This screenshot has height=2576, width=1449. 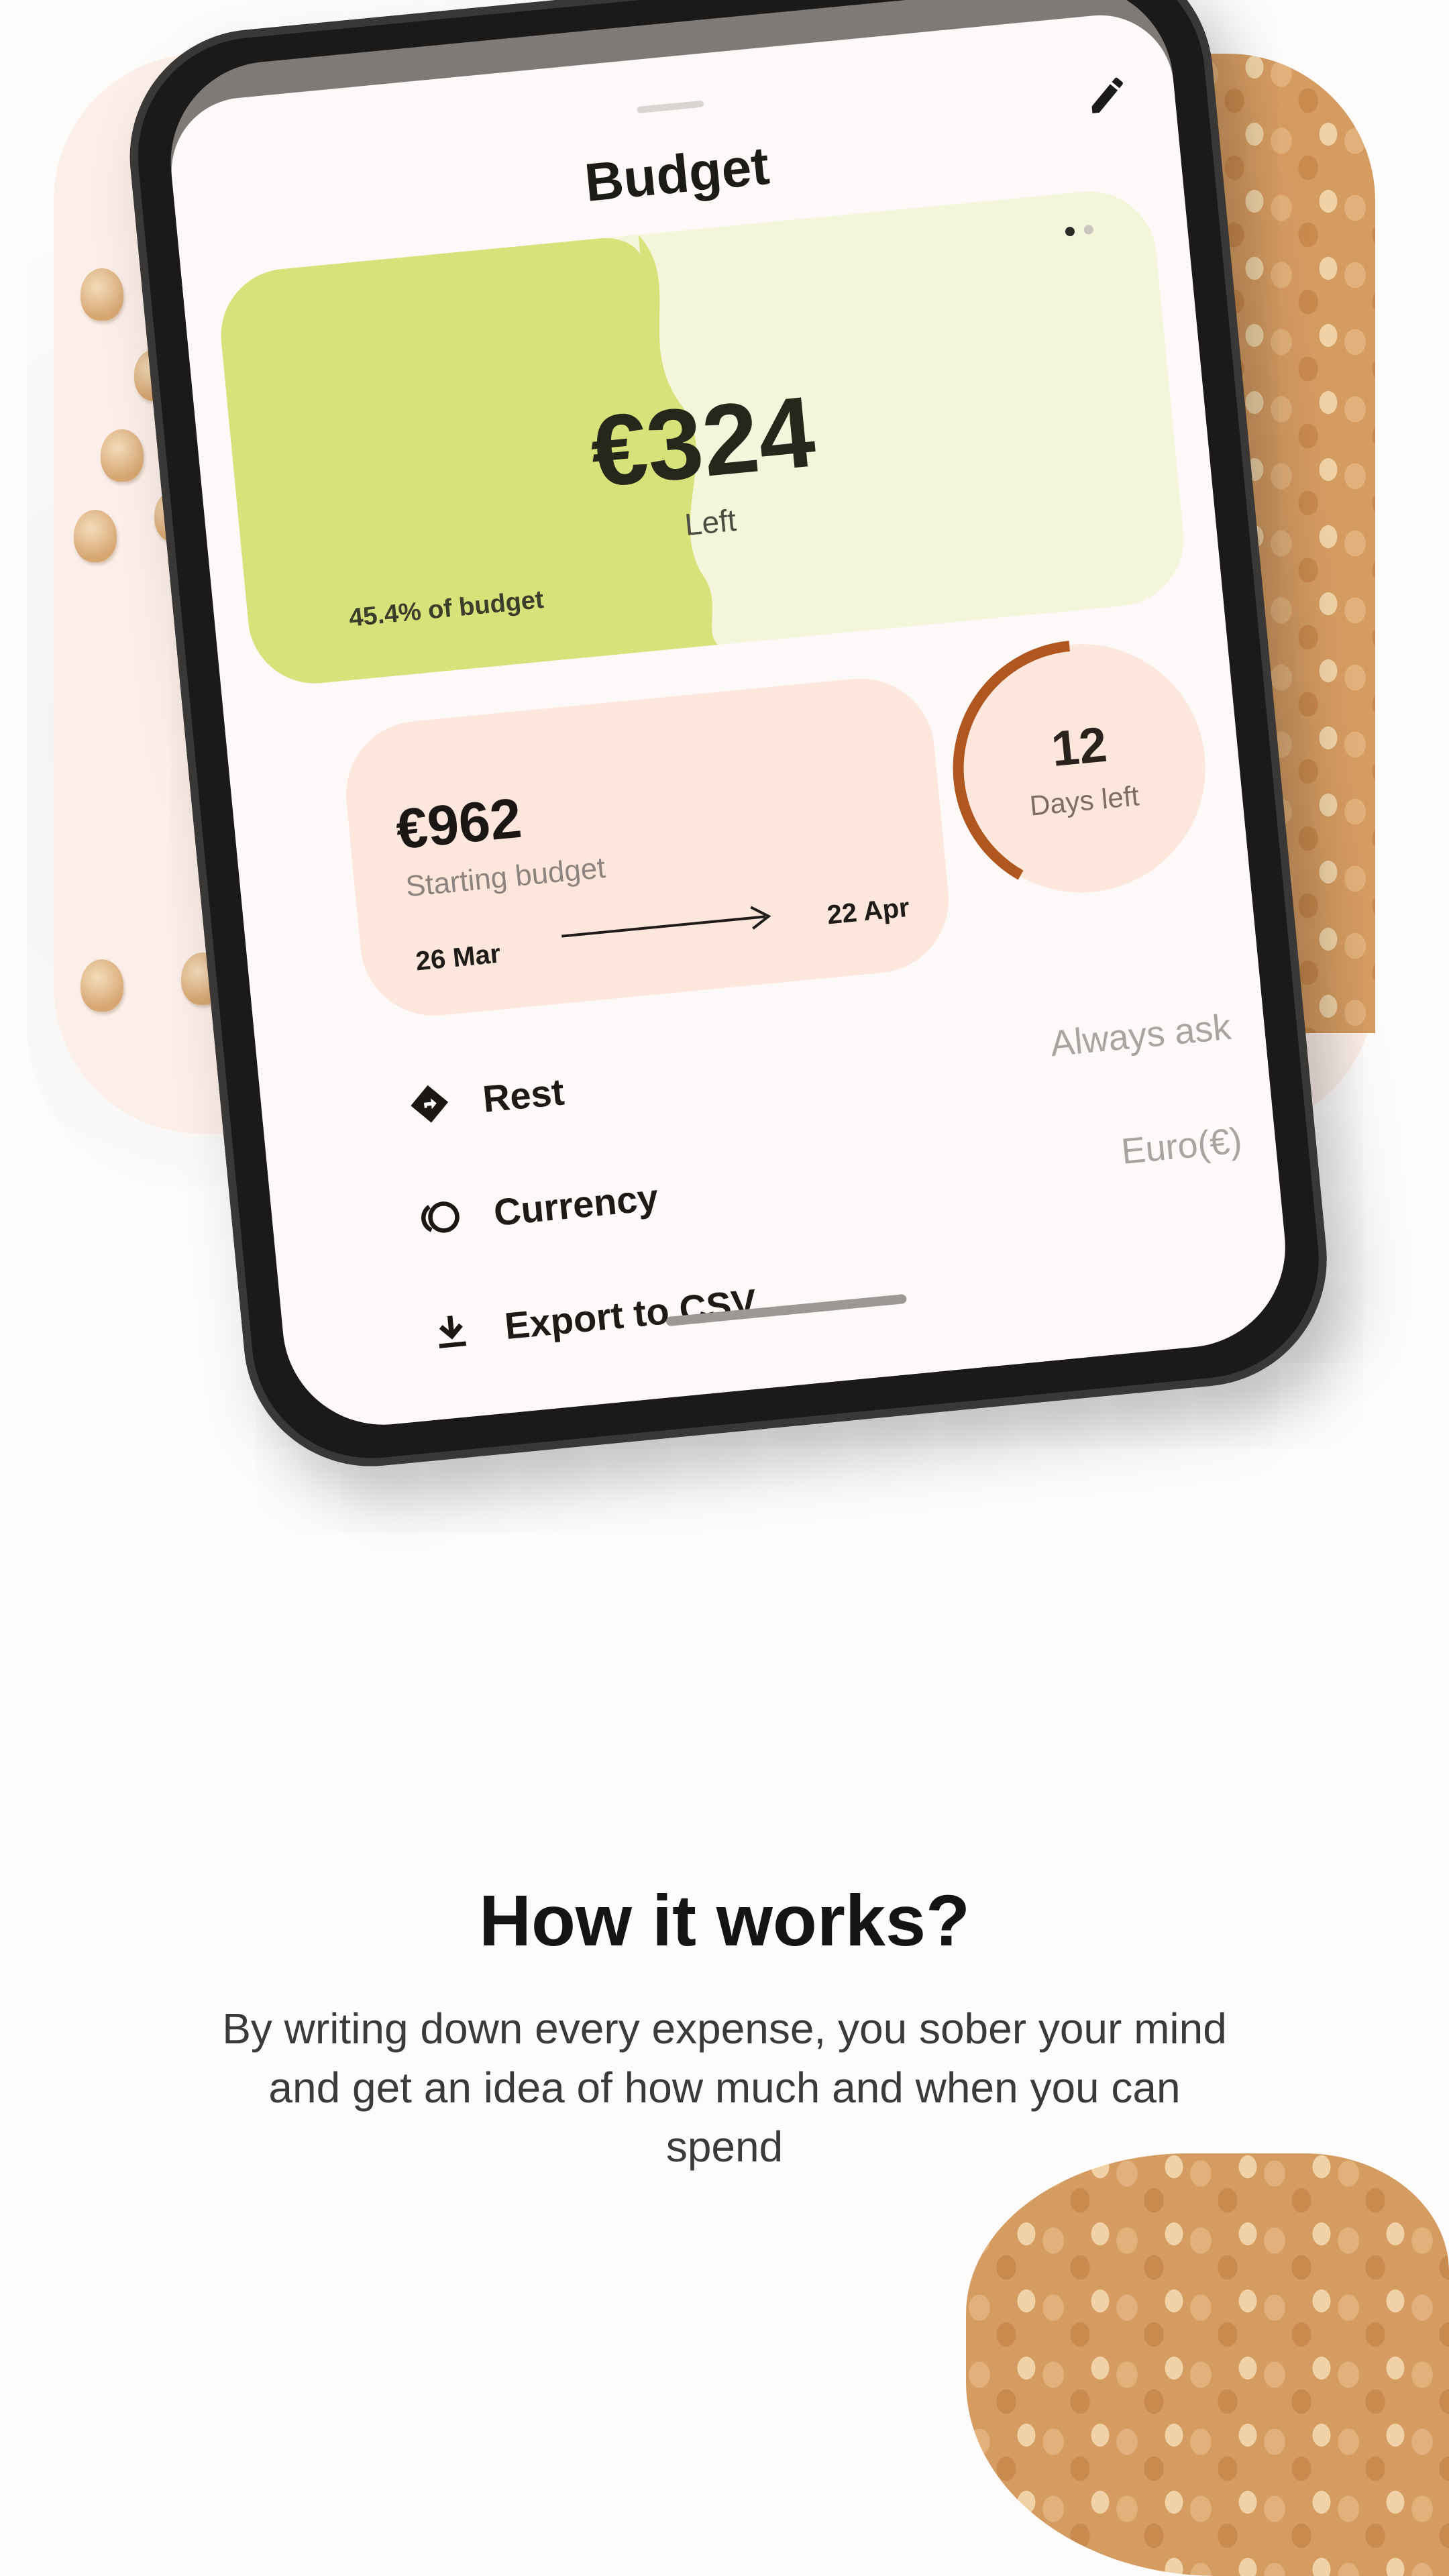 What do you see at coordinates (666, 922) in the screenshot?
I see `arrow-right-icon` at bounding box center [666, 922].